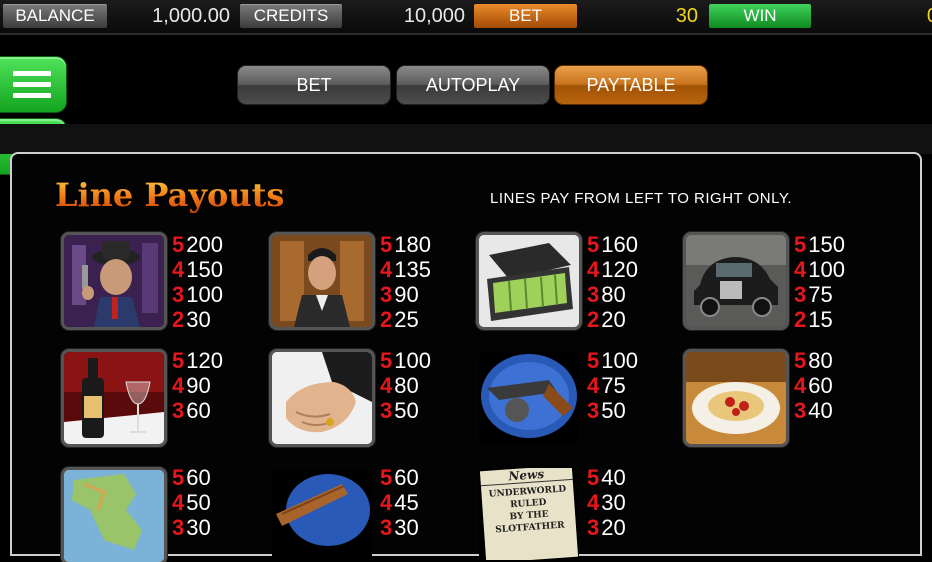 This screenshot has height=562, width=932. What do you see at coordinates (114, 281) in the screenshot?
I see `mobster-gun-icon` at bounding box center [114, 281].